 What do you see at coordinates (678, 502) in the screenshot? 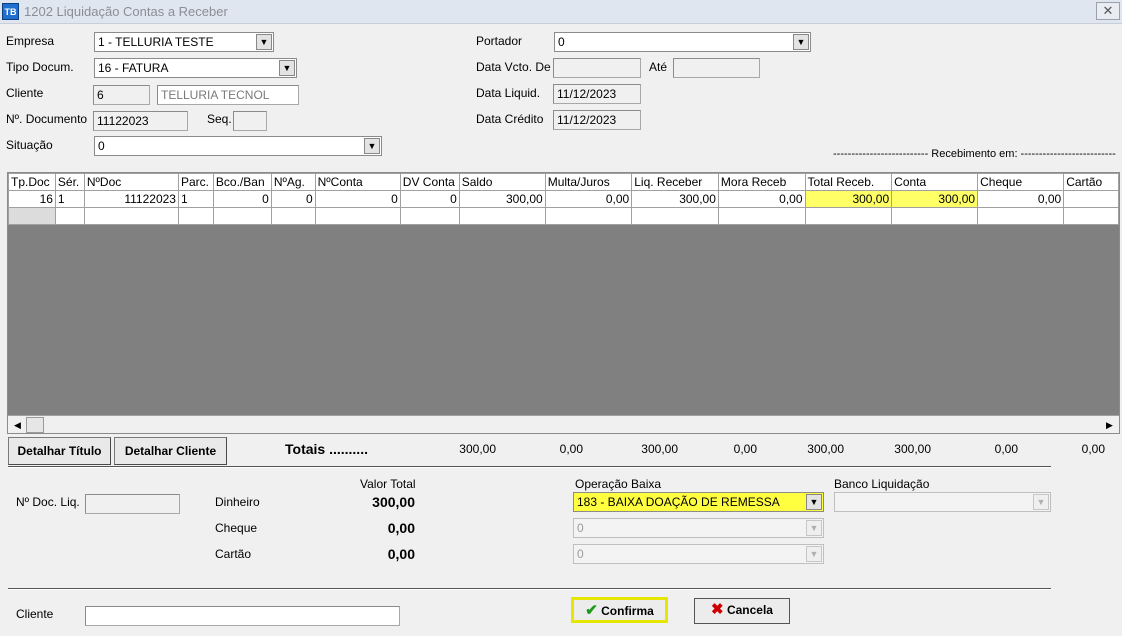
I see `operacao-baixa-value: 183 - BAIXA DOAÇÃO DE REMESSA` at bounding box center [678, 502].